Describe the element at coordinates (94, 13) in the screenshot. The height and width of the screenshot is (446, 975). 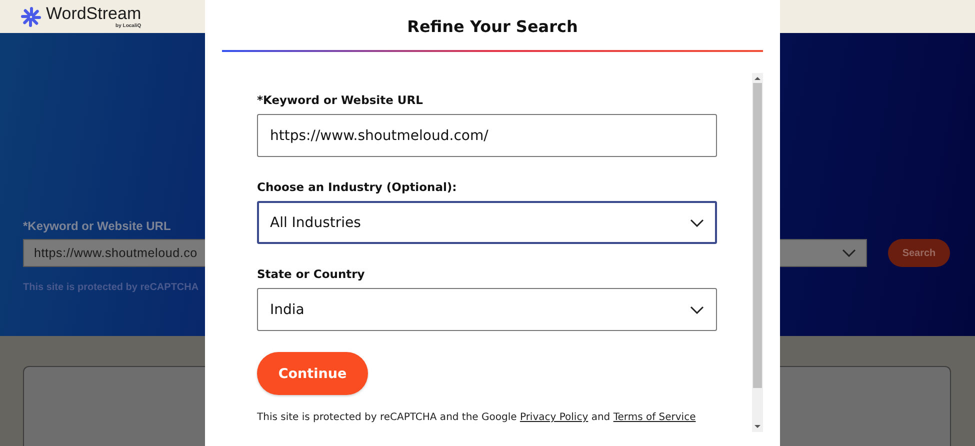
I see `logo-name: WordStream` at that location.